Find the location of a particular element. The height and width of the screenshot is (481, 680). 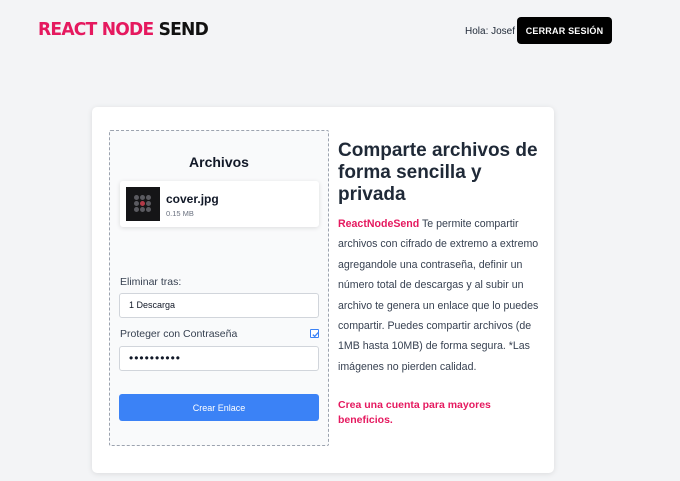

checkmark-icon is located at coordinates (315, 335).